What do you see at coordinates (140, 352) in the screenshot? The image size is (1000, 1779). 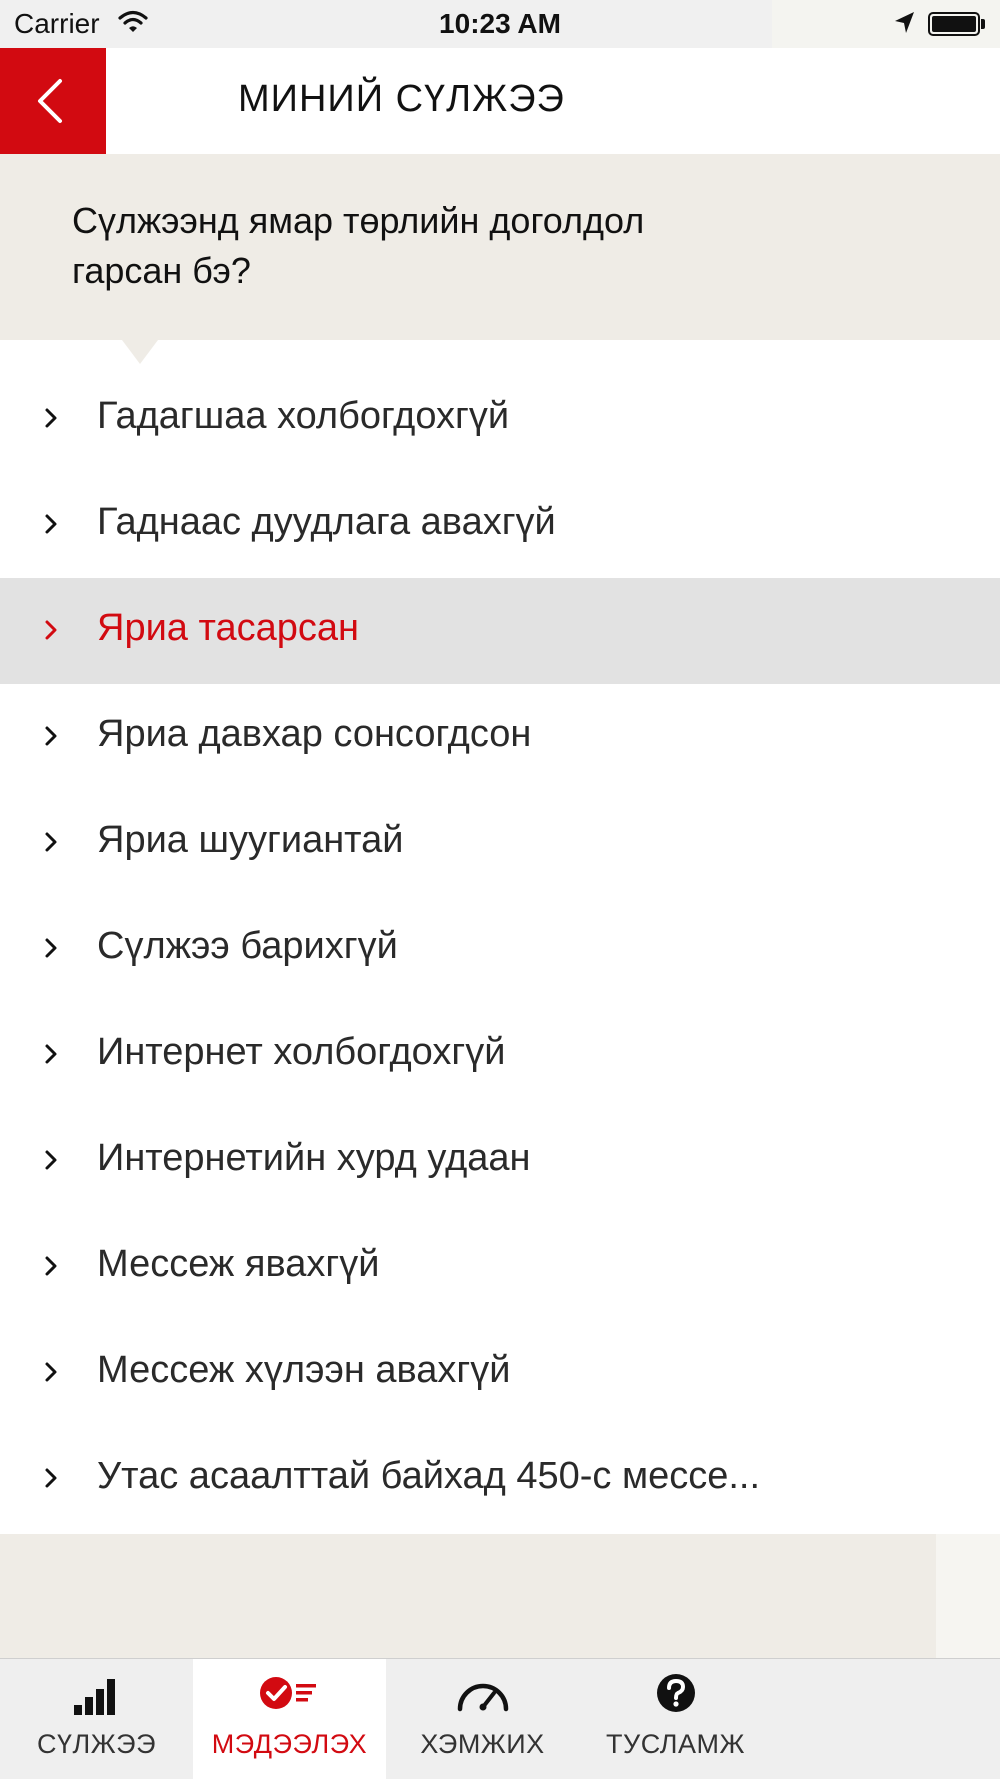 I see `question-pointer` at bounding box center [140, 352].